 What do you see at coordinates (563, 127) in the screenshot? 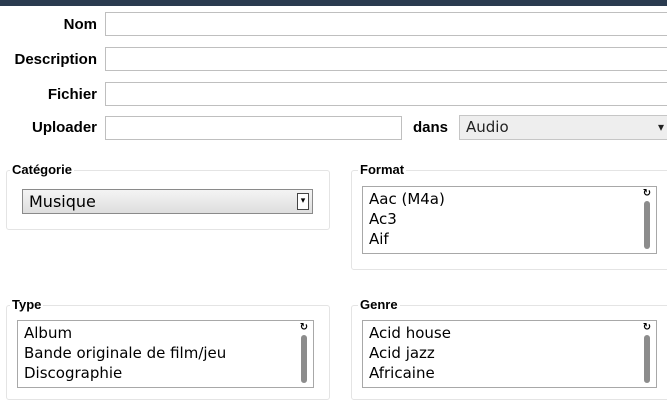
I see `dans-select: Audio ▾` at bounding box center [563, 127].